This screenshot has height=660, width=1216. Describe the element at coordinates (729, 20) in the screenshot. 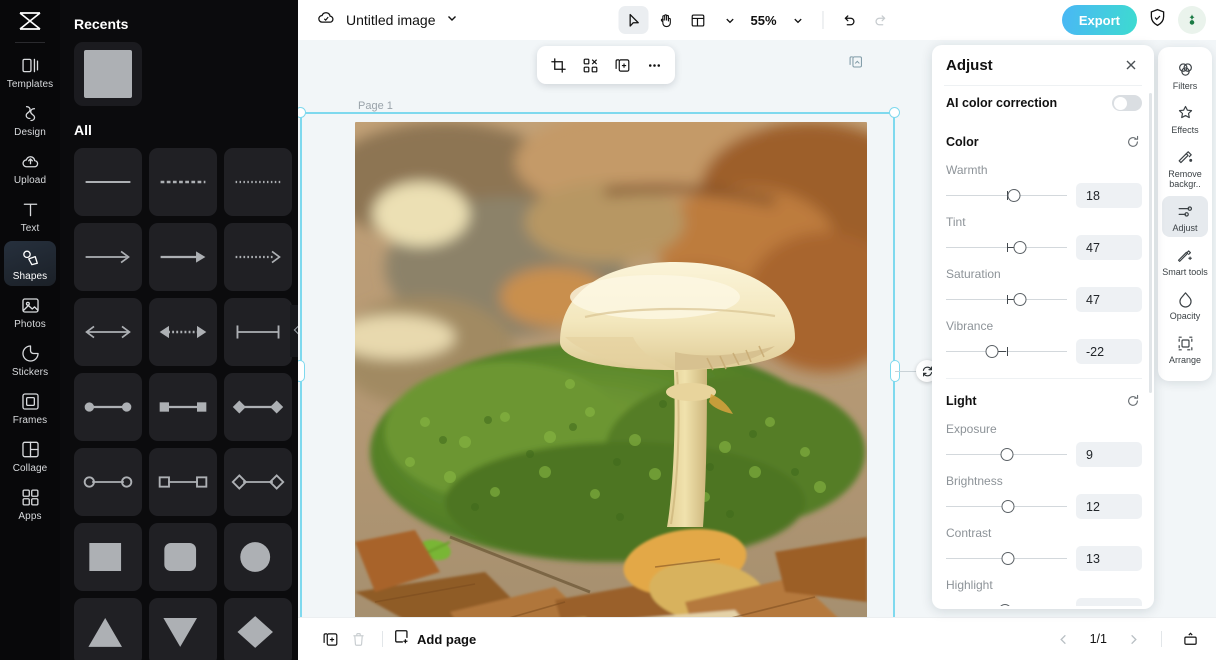

I see `layout-chevron-button` at that location.